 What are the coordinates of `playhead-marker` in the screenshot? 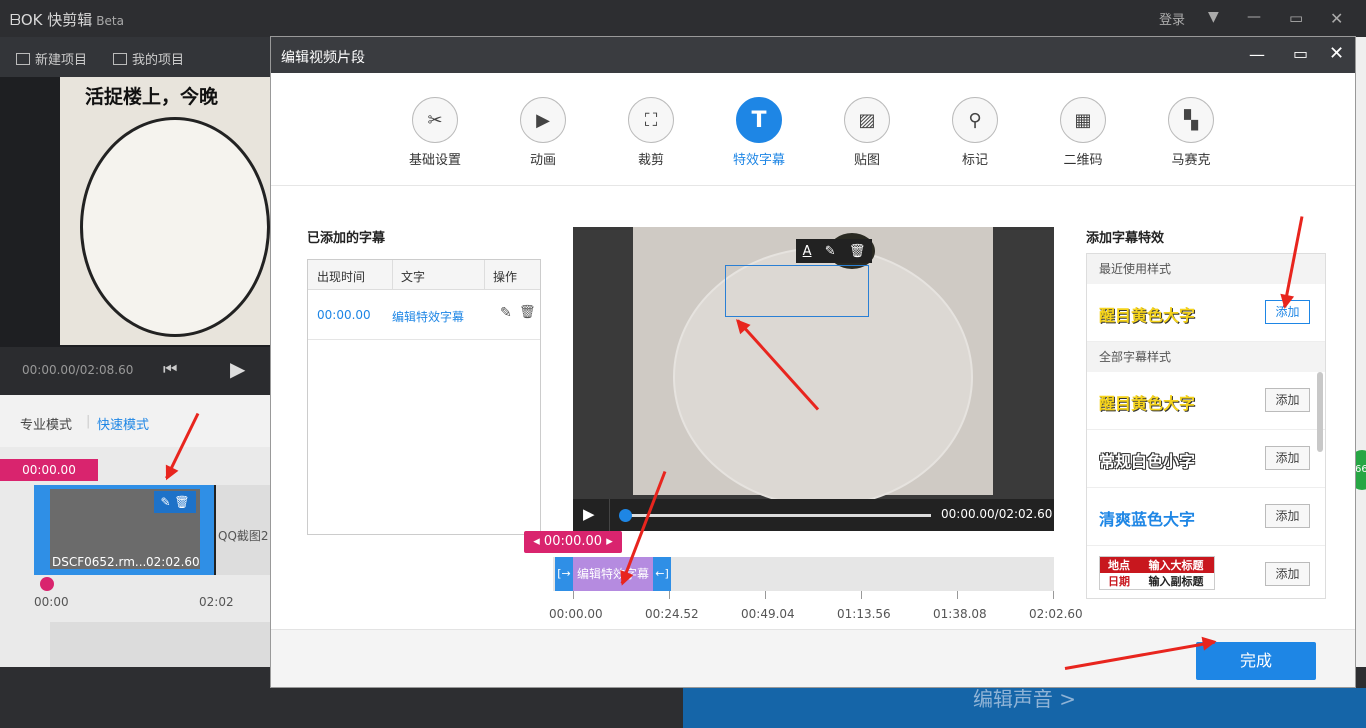 It's located at (47, 584).